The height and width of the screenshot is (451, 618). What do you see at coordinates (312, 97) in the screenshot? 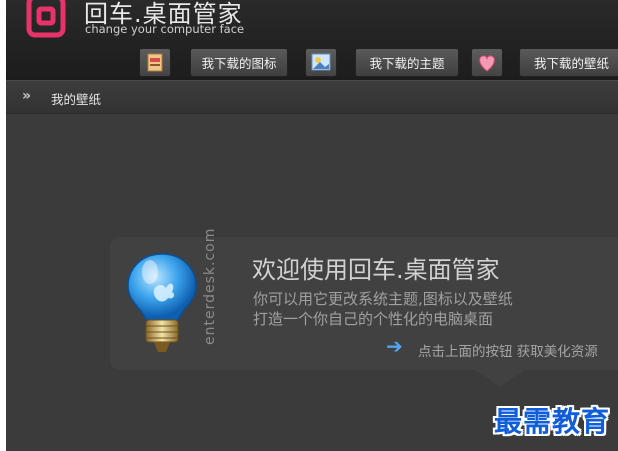
I see `breadcrumb: » 我的壁纸` at bounding box center [312, 97].